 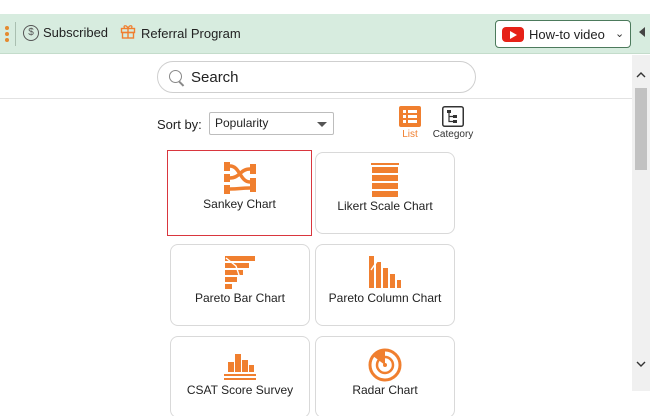 I want to click on chart-card-sankey: Sankey Chart, so click(x=239, y=193).